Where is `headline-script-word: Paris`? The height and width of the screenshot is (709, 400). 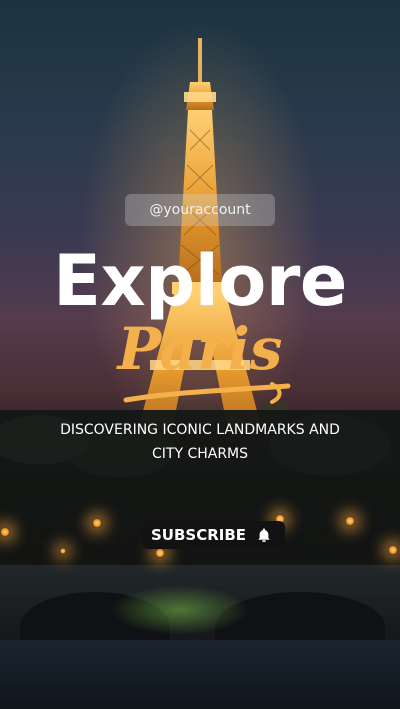
headline-script-word: Paris is located at coordinates (200, 349).